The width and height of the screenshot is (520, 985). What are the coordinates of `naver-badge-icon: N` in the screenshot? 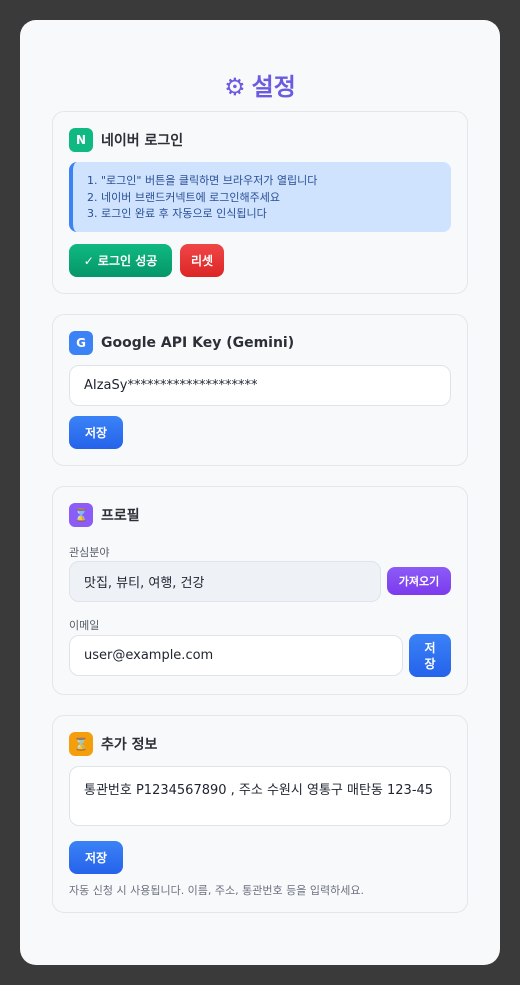 It's located at (81, 140).